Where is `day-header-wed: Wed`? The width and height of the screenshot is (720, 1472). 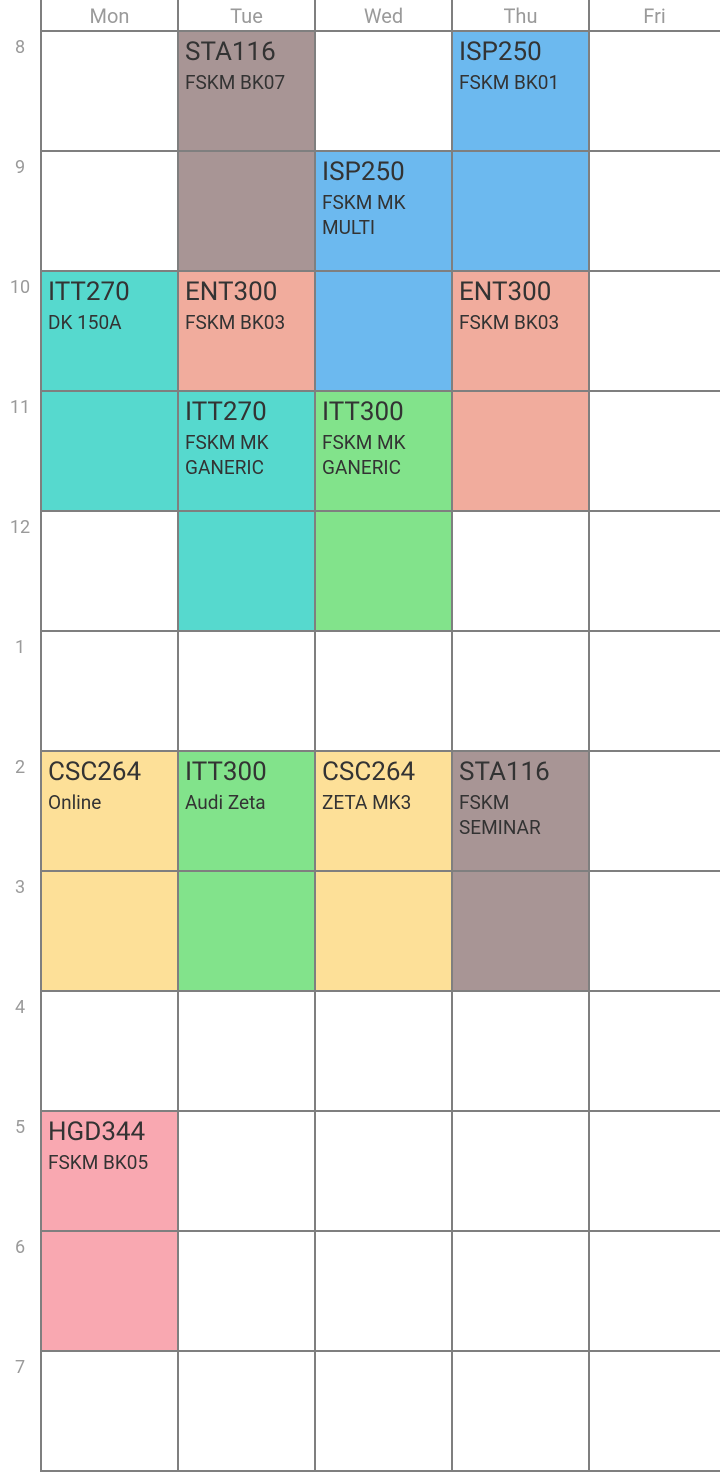 day-header-wed: Wed is located at coordinates (383, 16).